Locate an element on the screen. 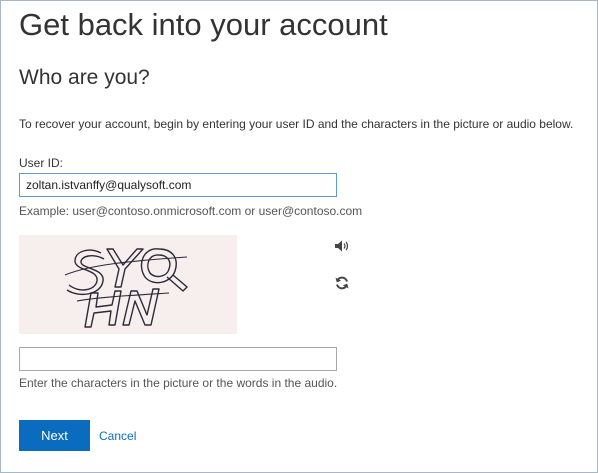  captcha-graphic is located at coordinates (126, 288).